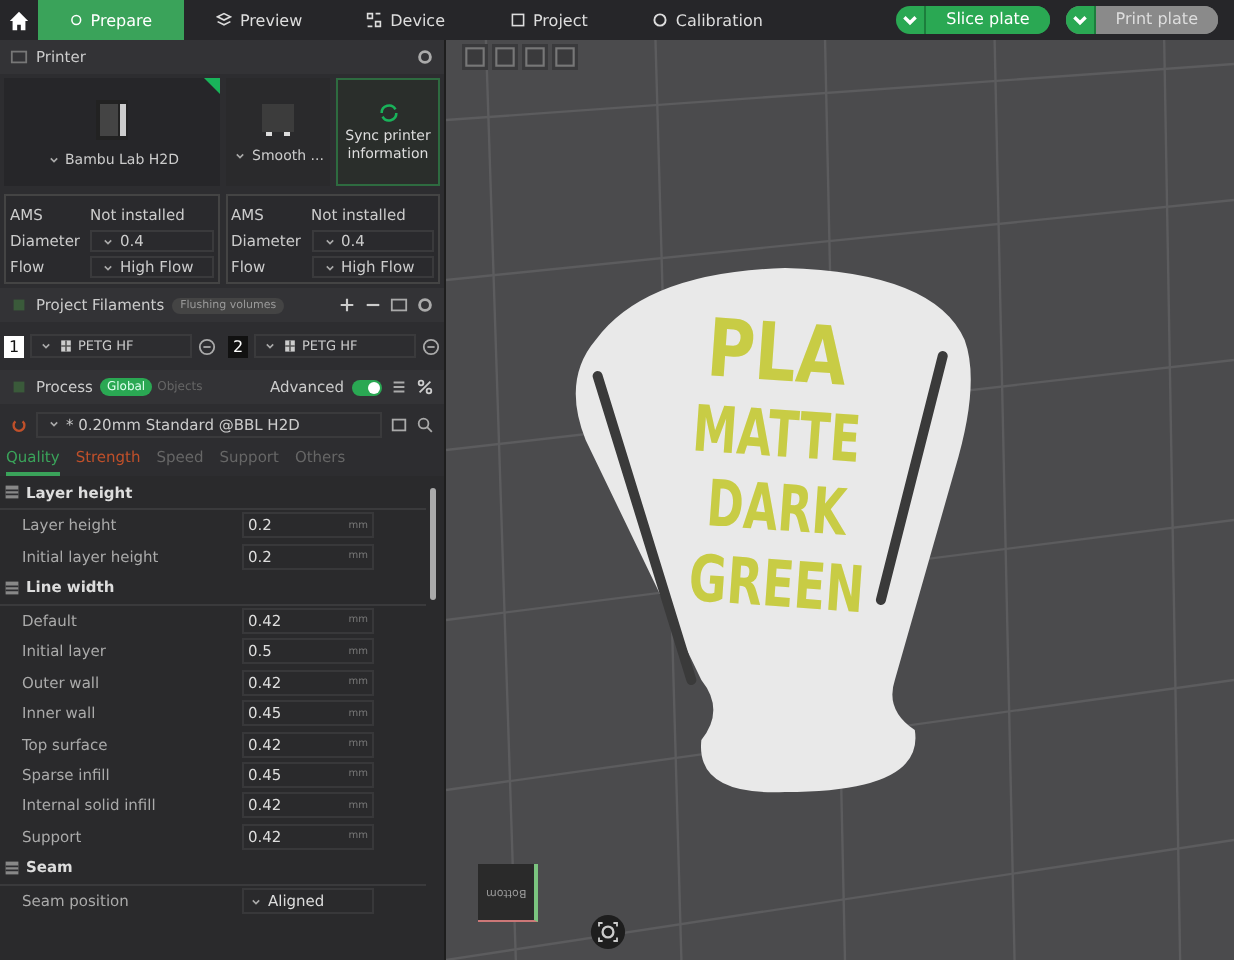 The height and width of the screenshot is (960, 1234). Describe the element at coordinates (14, 346) in the screenshot. I see `filament-swatch: 1` at that location.